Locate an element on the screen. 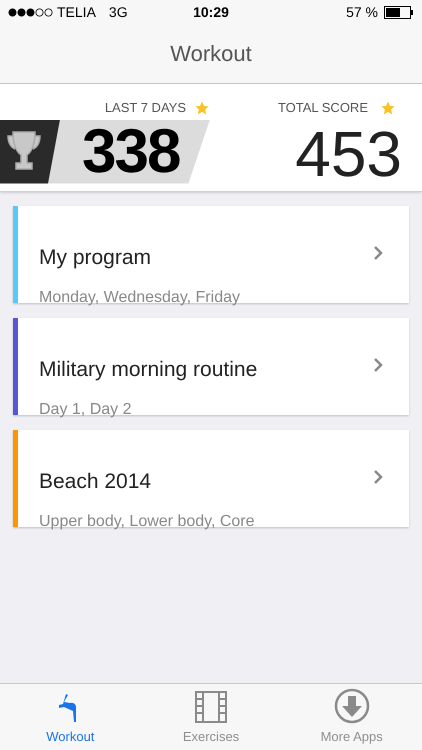  battery-icon is located at coordinates (399, 12).